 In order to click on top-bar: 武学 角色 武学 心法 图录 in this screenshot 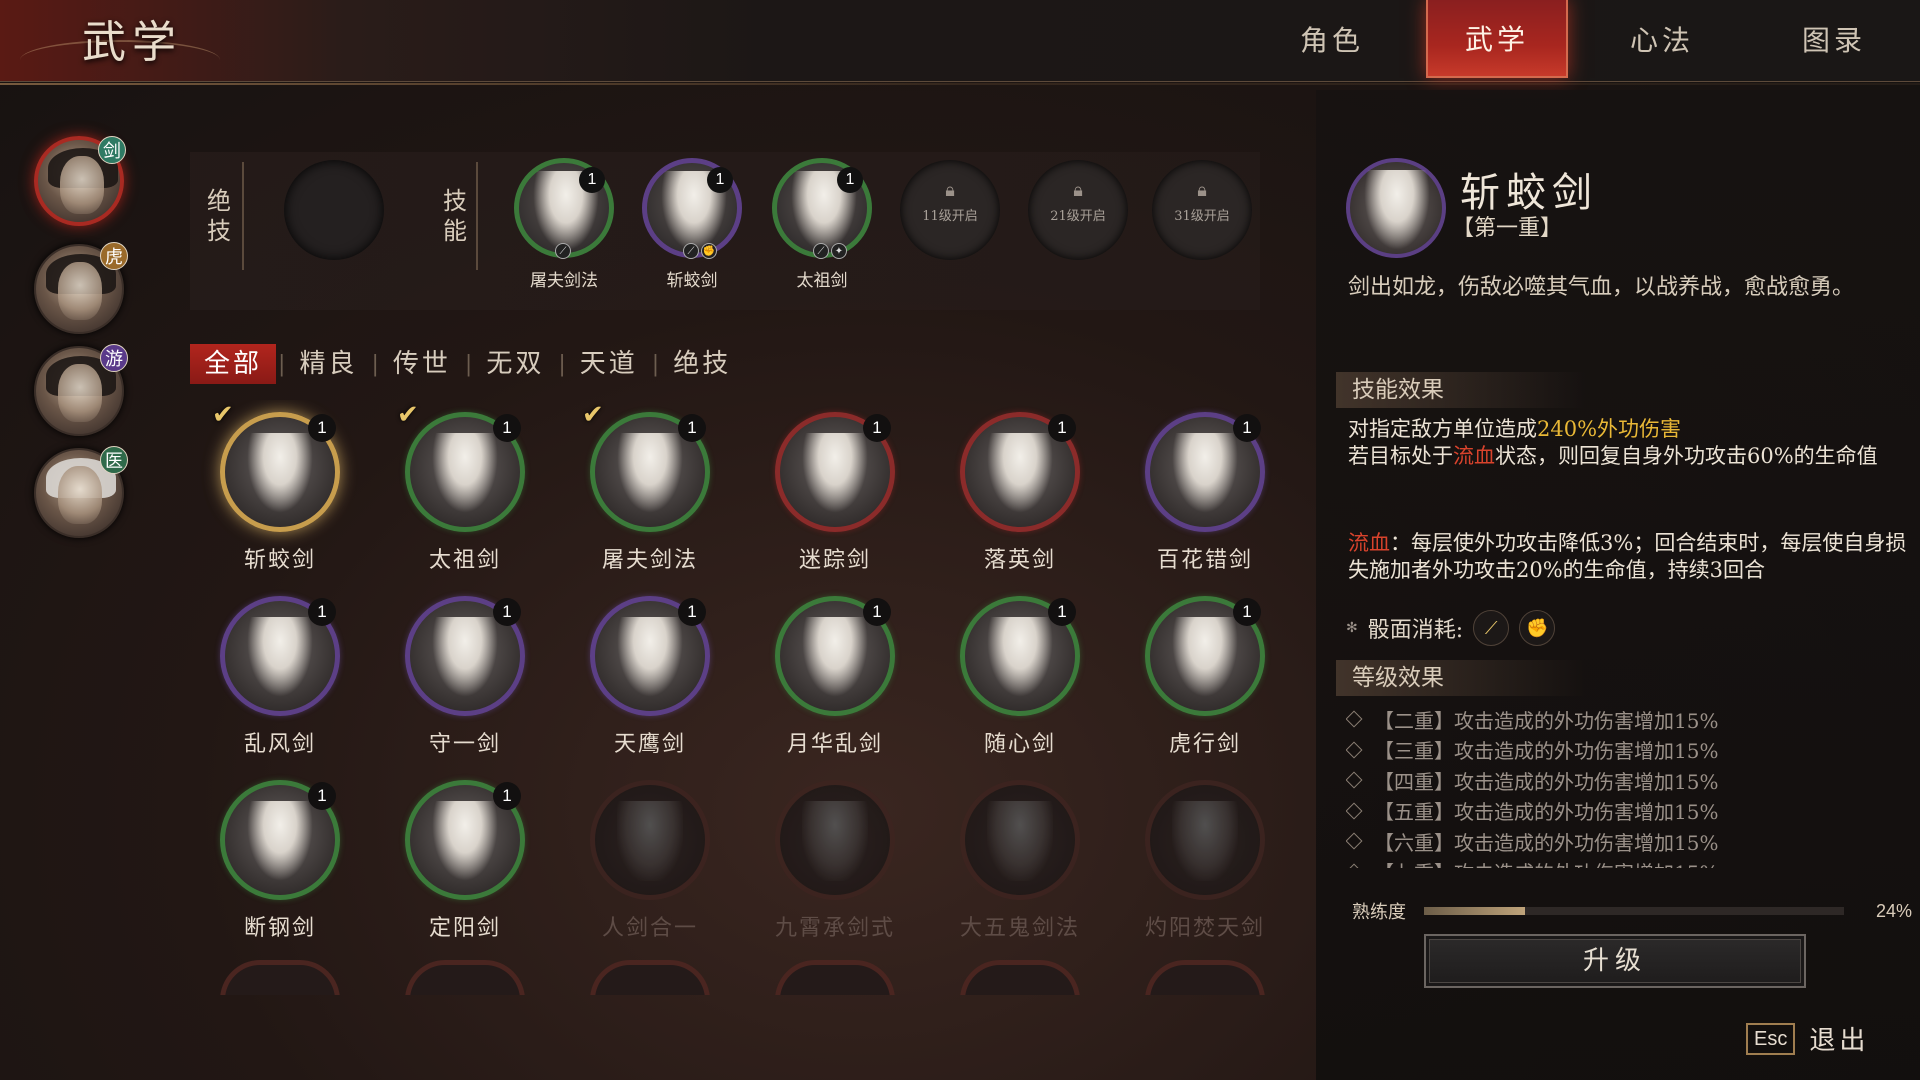, I will do `click(960, 42)`.